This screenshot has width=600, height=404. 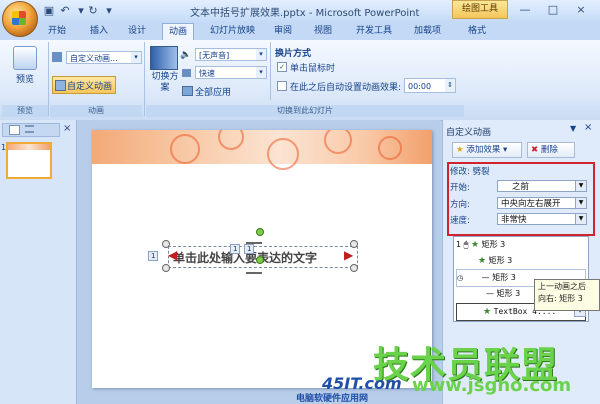 I want to click on redo-icon: ↻, so click(x=93, y=10).